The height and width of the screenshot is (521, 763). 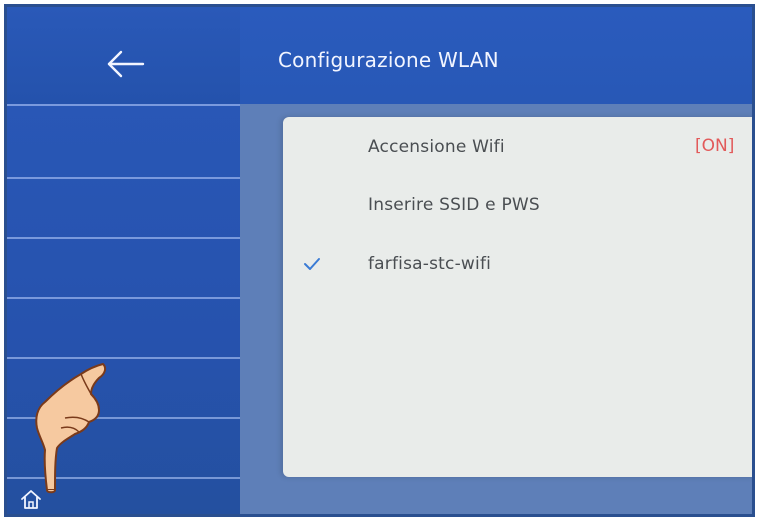 I want to click on wifi-power-status: [ON], so click(x=714, y=146).